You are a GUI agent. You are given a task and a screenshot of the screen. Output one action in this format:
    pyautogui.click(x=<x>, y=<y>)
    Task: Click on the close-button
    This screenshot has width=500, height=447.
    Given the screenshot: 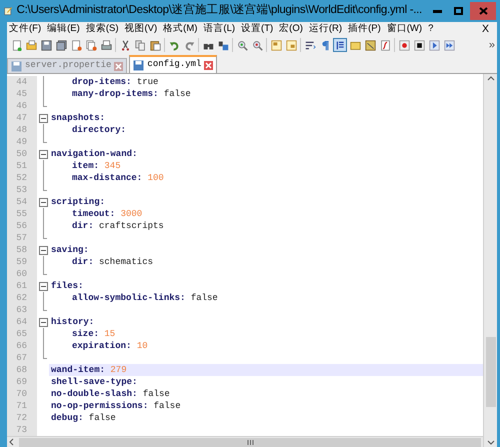 What is the action you would take?
    pyautogui.click(x=483, y=11)
    